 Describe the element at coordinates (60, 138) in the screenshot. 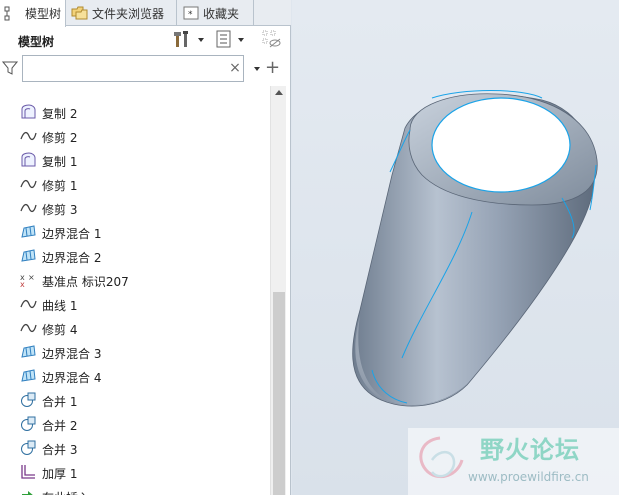

I see `tree-item-label: 修剪 2` at that location.